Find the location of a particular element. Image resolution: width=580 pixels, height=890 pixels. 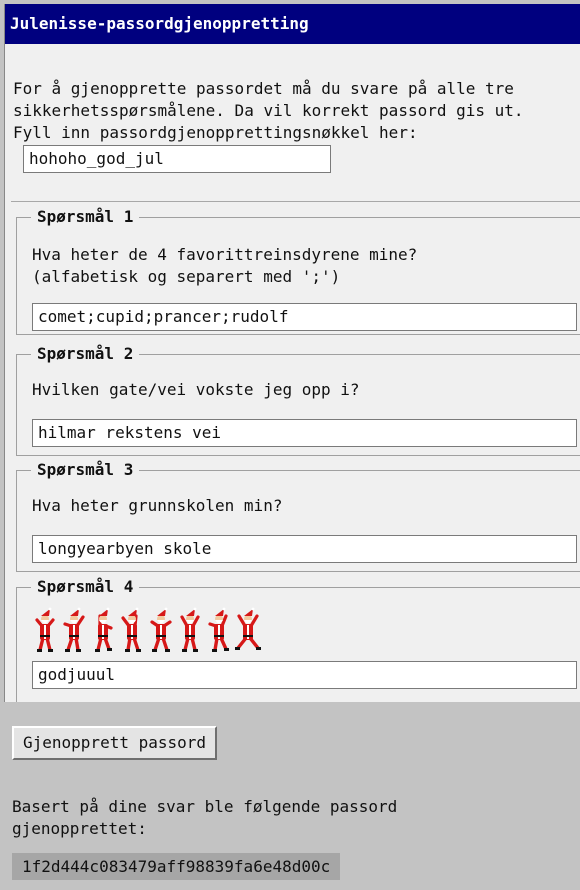

question-3-legend: Spørsmål 3 is located at coordinates (85, 470).